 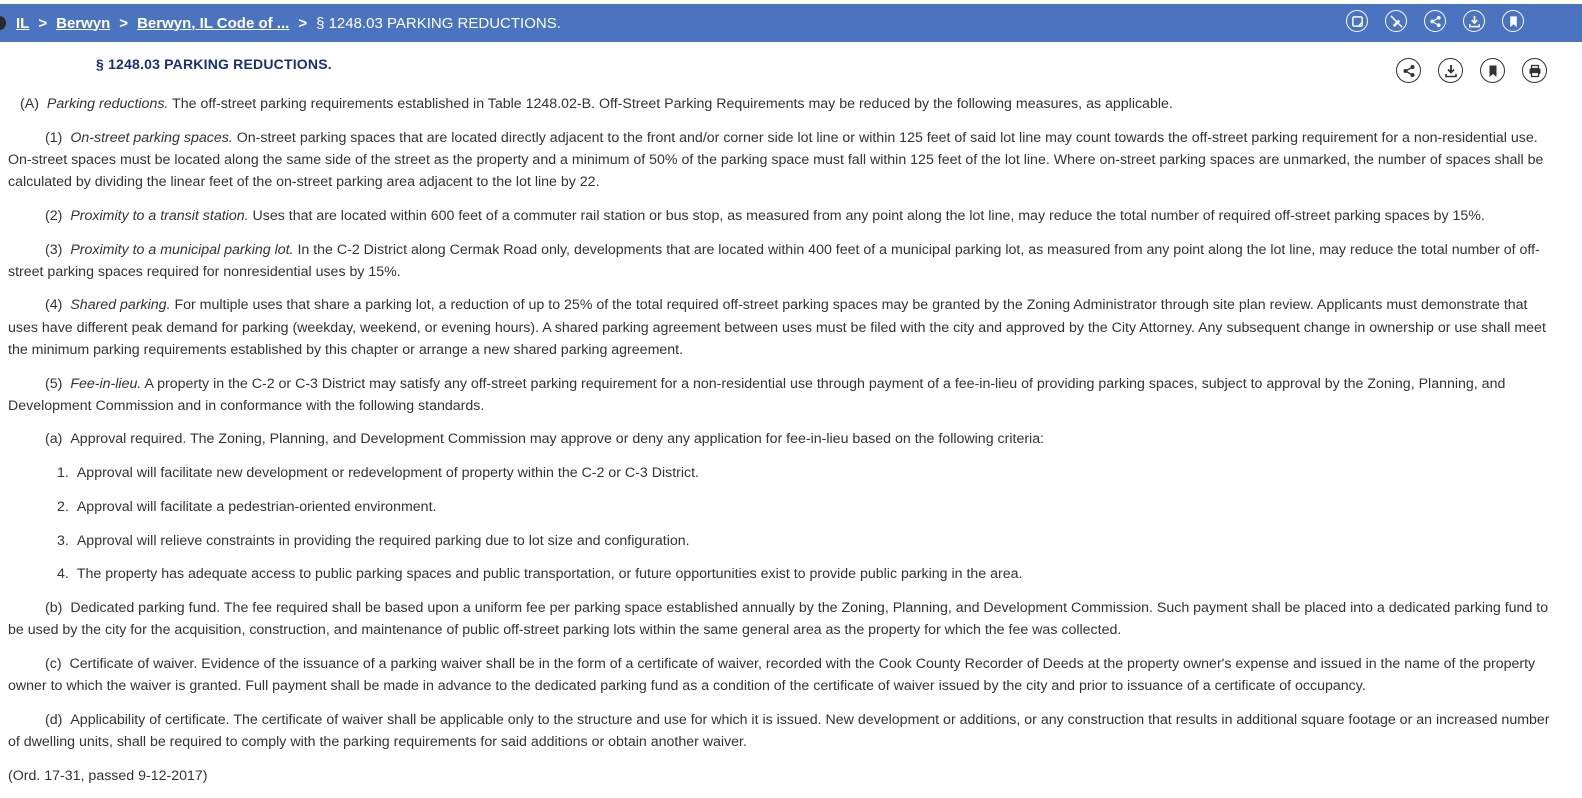 I want to click on download-button, so click(x=1474, y=21).